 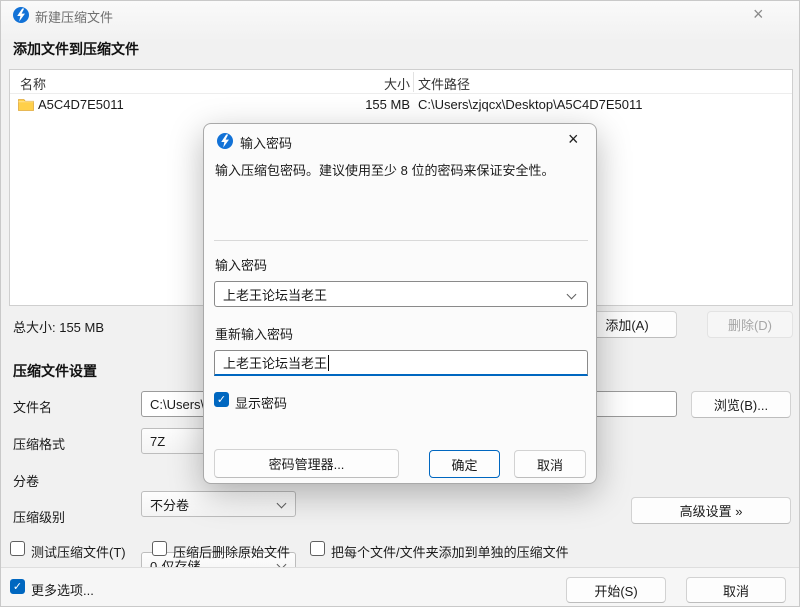 I want to click on table-header-row: 名称 大小 文件路径, so click(x=401, y=82).